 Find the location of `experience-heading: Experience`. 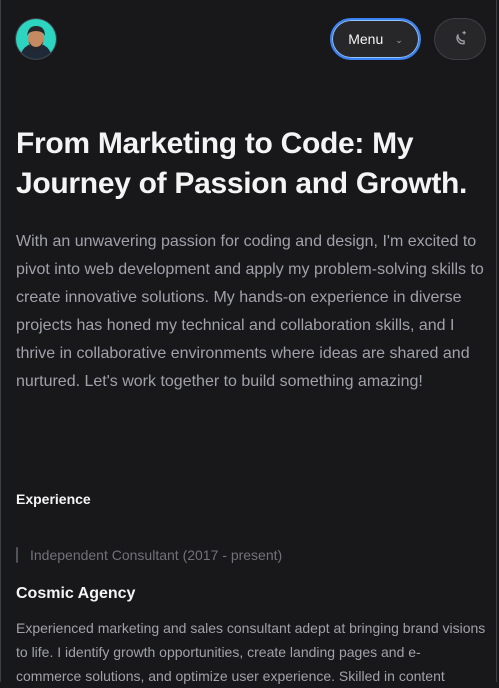

experience-heading: Experience is located at coordinates (53, 499).